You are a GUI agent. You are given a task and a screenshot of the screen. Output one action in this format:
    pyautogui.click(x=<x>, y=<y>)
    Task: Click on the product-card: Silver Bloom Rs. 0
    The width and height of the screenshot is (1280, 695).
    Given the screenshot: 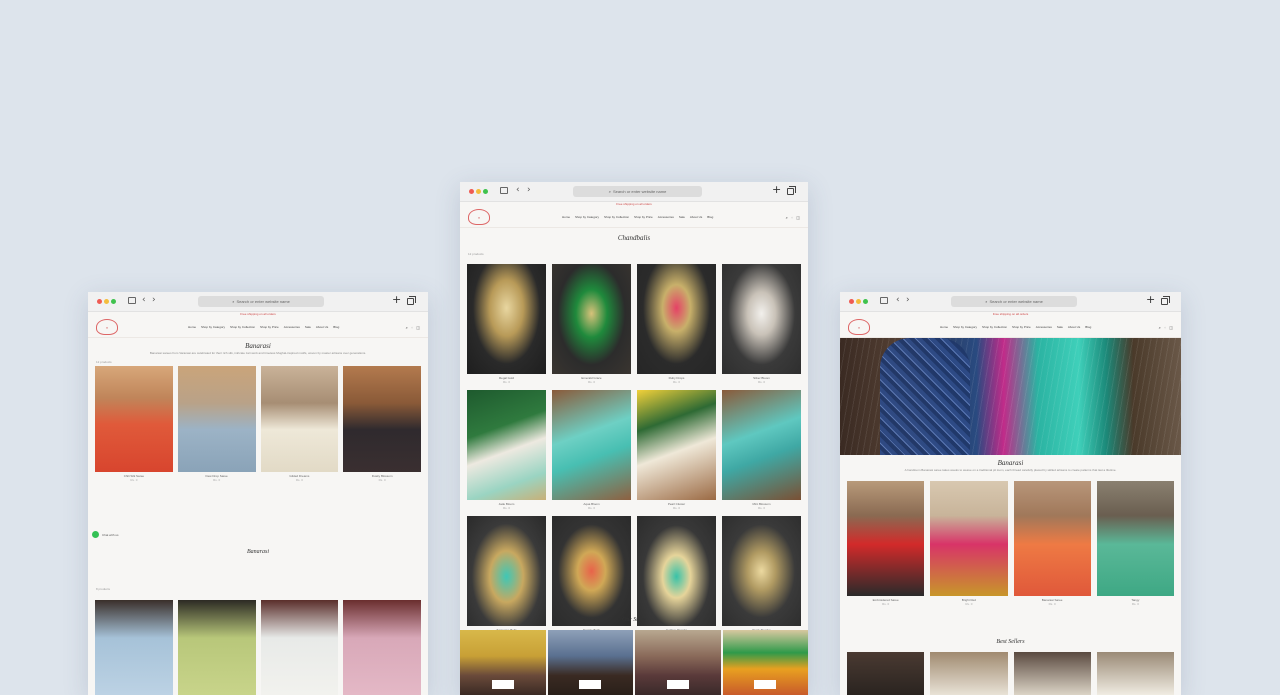 What is the action you would take?
    pyautogui.click(x=761, y=324)
    